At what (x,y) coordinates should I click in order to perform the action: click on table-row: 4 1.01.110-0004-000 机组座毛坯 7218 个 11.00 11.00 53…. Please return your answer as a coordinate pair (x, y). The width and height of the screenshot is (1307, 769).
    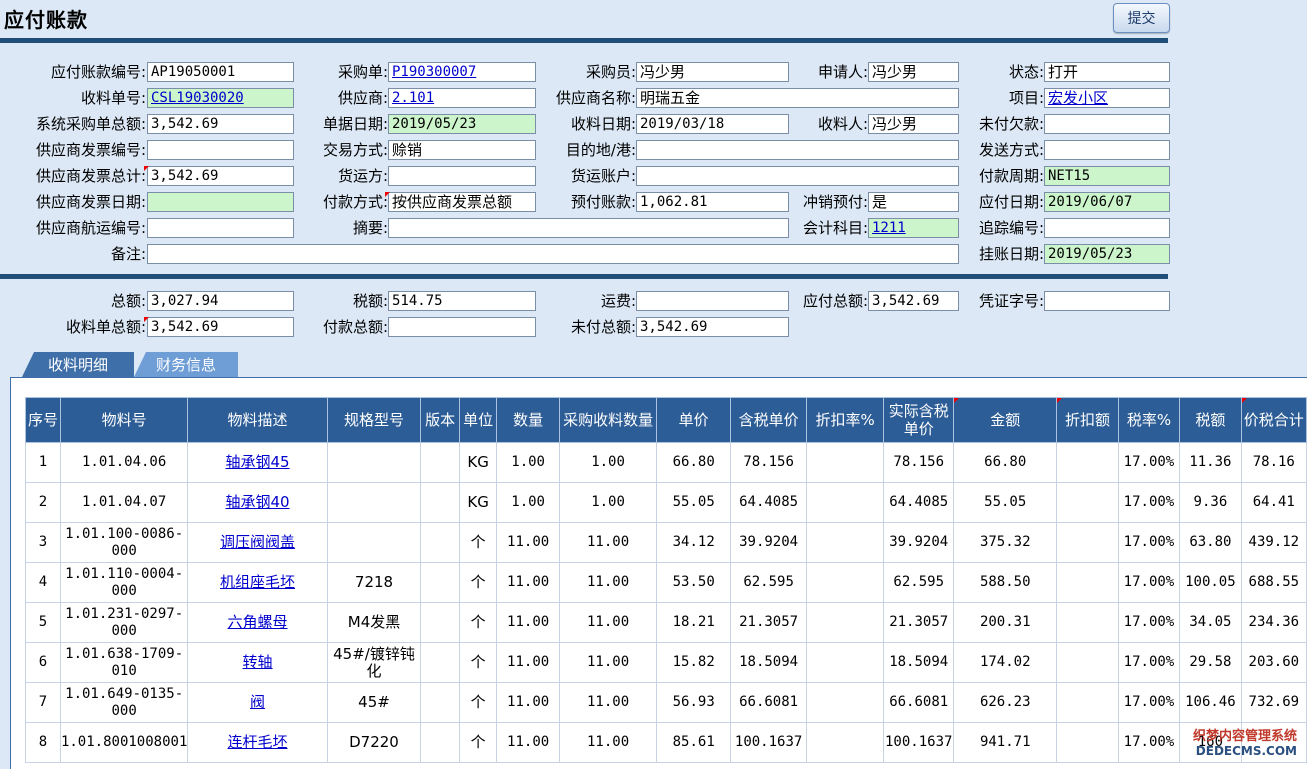
    Looking at the image, I should click on (666, 582).